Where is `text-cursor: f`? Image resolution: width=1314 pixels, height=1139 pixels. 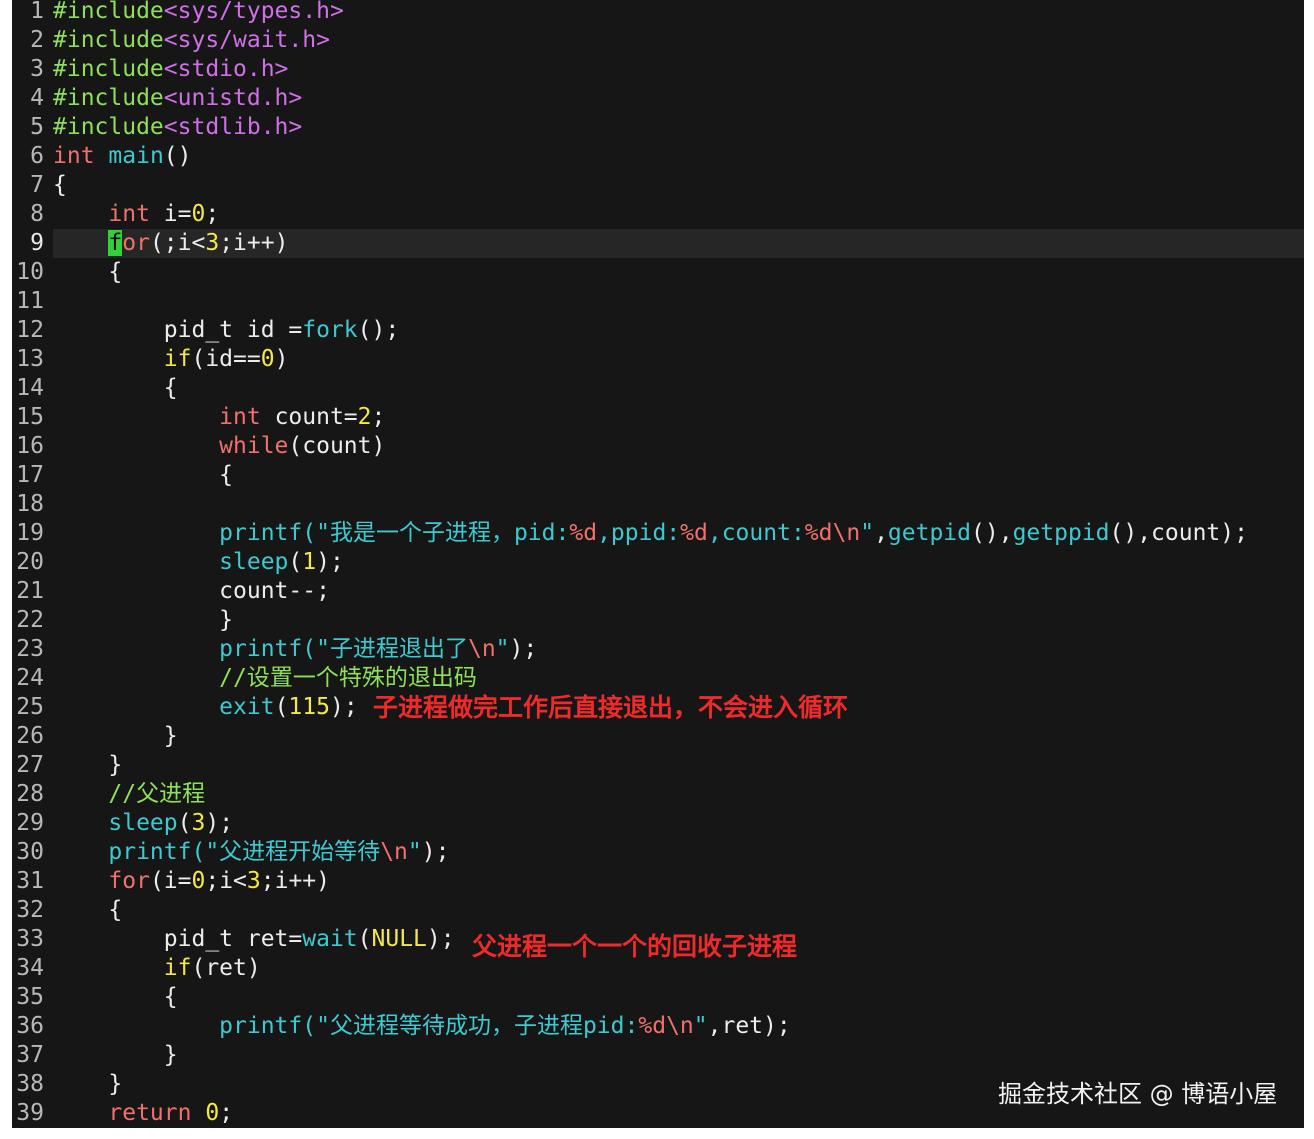
text-cursor: f is located at coordinates (115, 243).